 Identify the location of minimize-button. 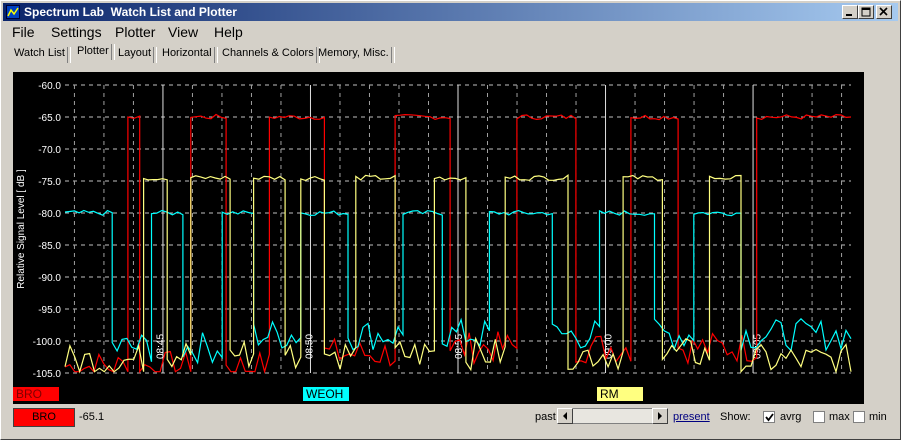
(850, 12).